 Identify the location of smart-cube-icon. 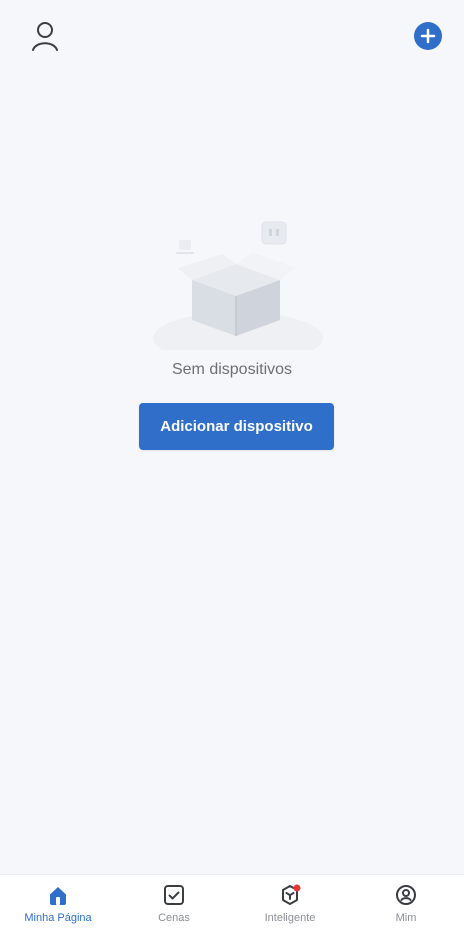
(291, 894).